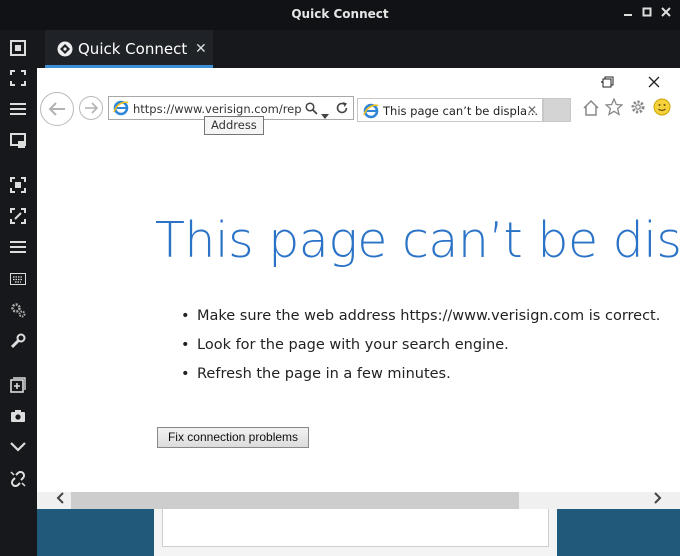 The image size is (680, 556). What do you see at coordinates (557, 110) in the screenshot?
I see `new-tab-button` at bounding box center [557, 110].